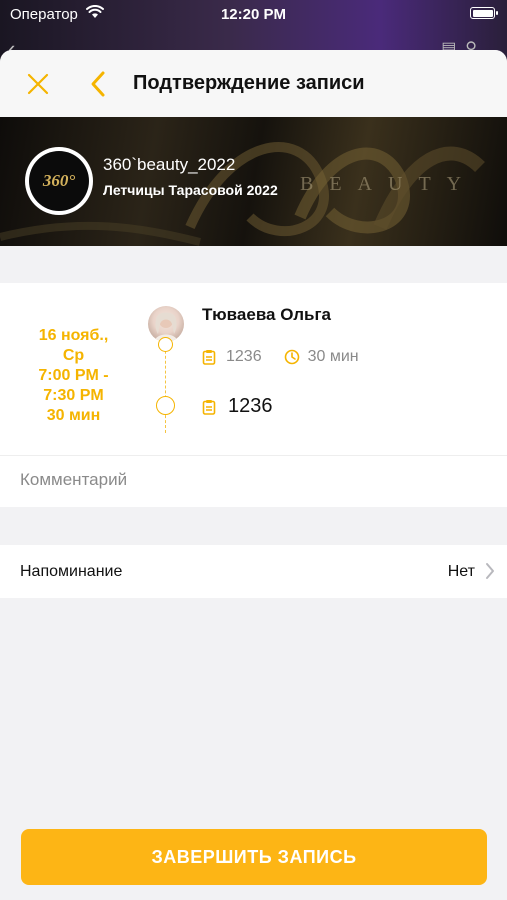  I want to click on reminder-row: Напоминание Нет, so click(253, 571).